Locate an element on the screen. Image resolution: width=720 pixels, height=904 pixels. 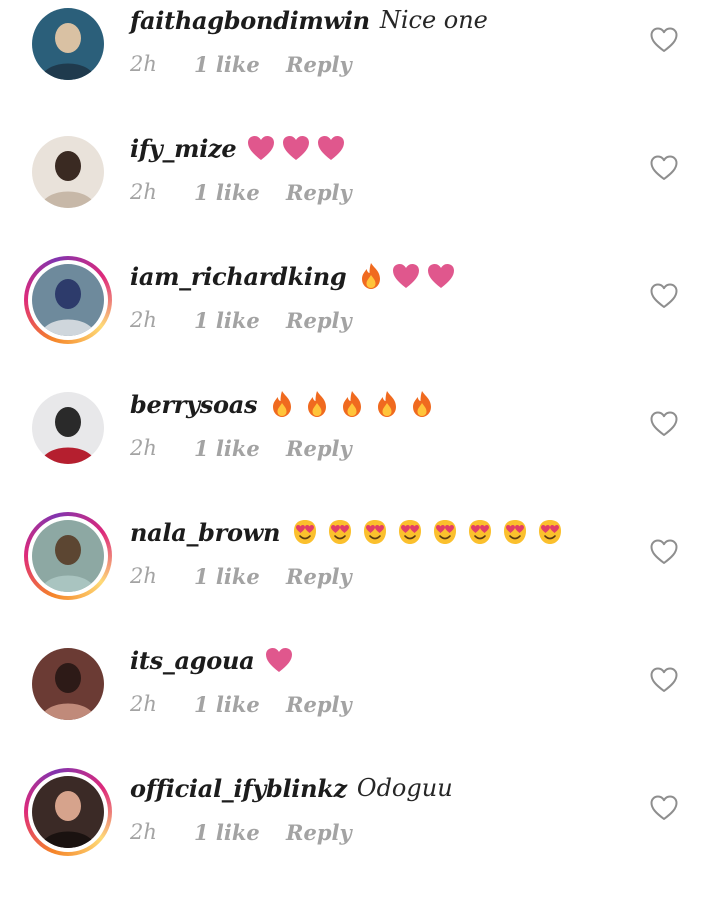
comment-body: faithagbondimwin Nice one is located at coordinates (309, 20).